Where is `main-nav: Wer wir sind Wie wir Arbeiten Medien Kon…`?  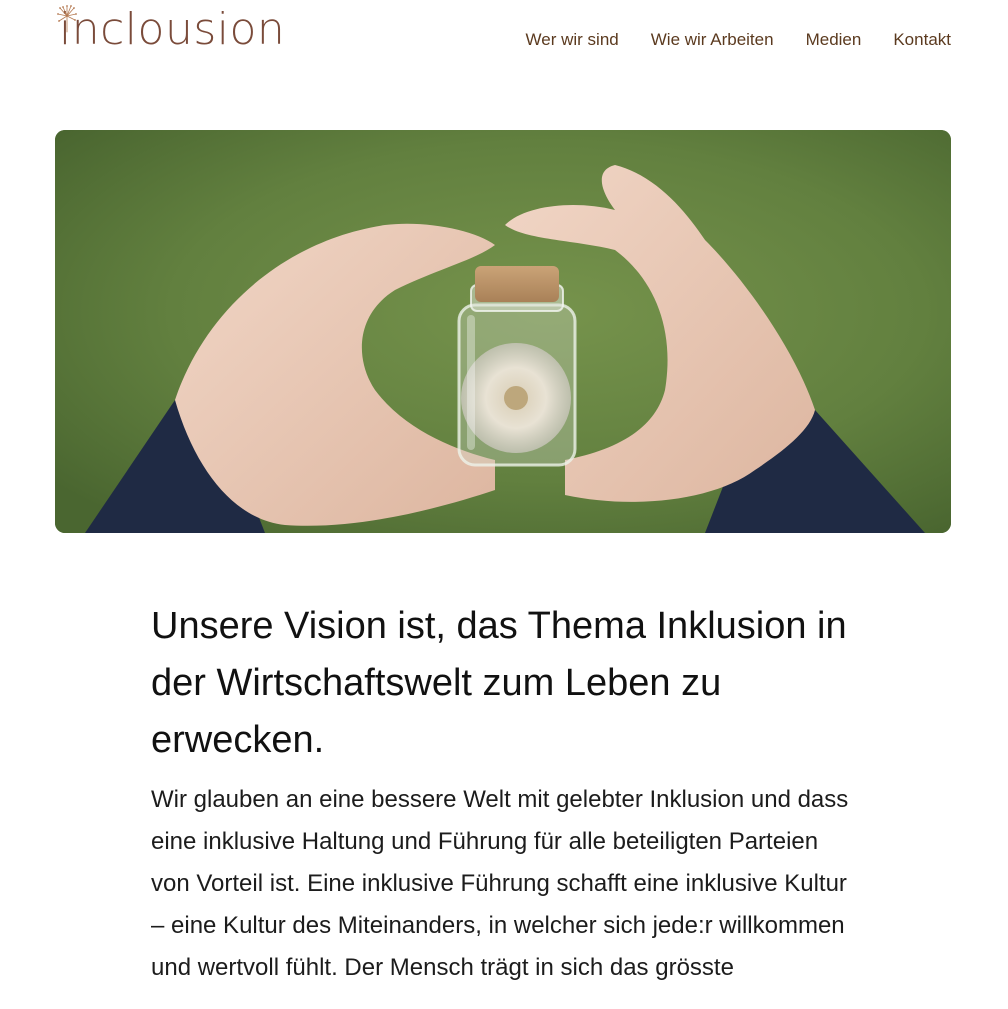
main-nav: Wer wir sind Wie wir Arbeiten Medien Kon… is located at coordinates (738, 40).